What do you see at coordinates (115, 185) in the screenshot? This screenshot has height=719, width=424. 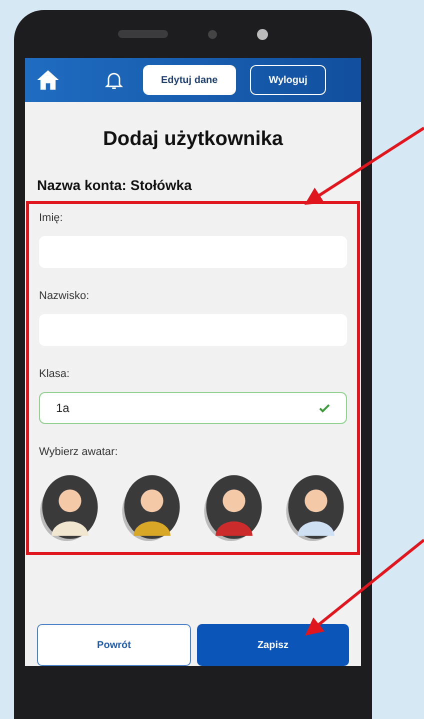 I see `account-name: Nazwa konta: Stołówka` at bounding box center [115, 185].